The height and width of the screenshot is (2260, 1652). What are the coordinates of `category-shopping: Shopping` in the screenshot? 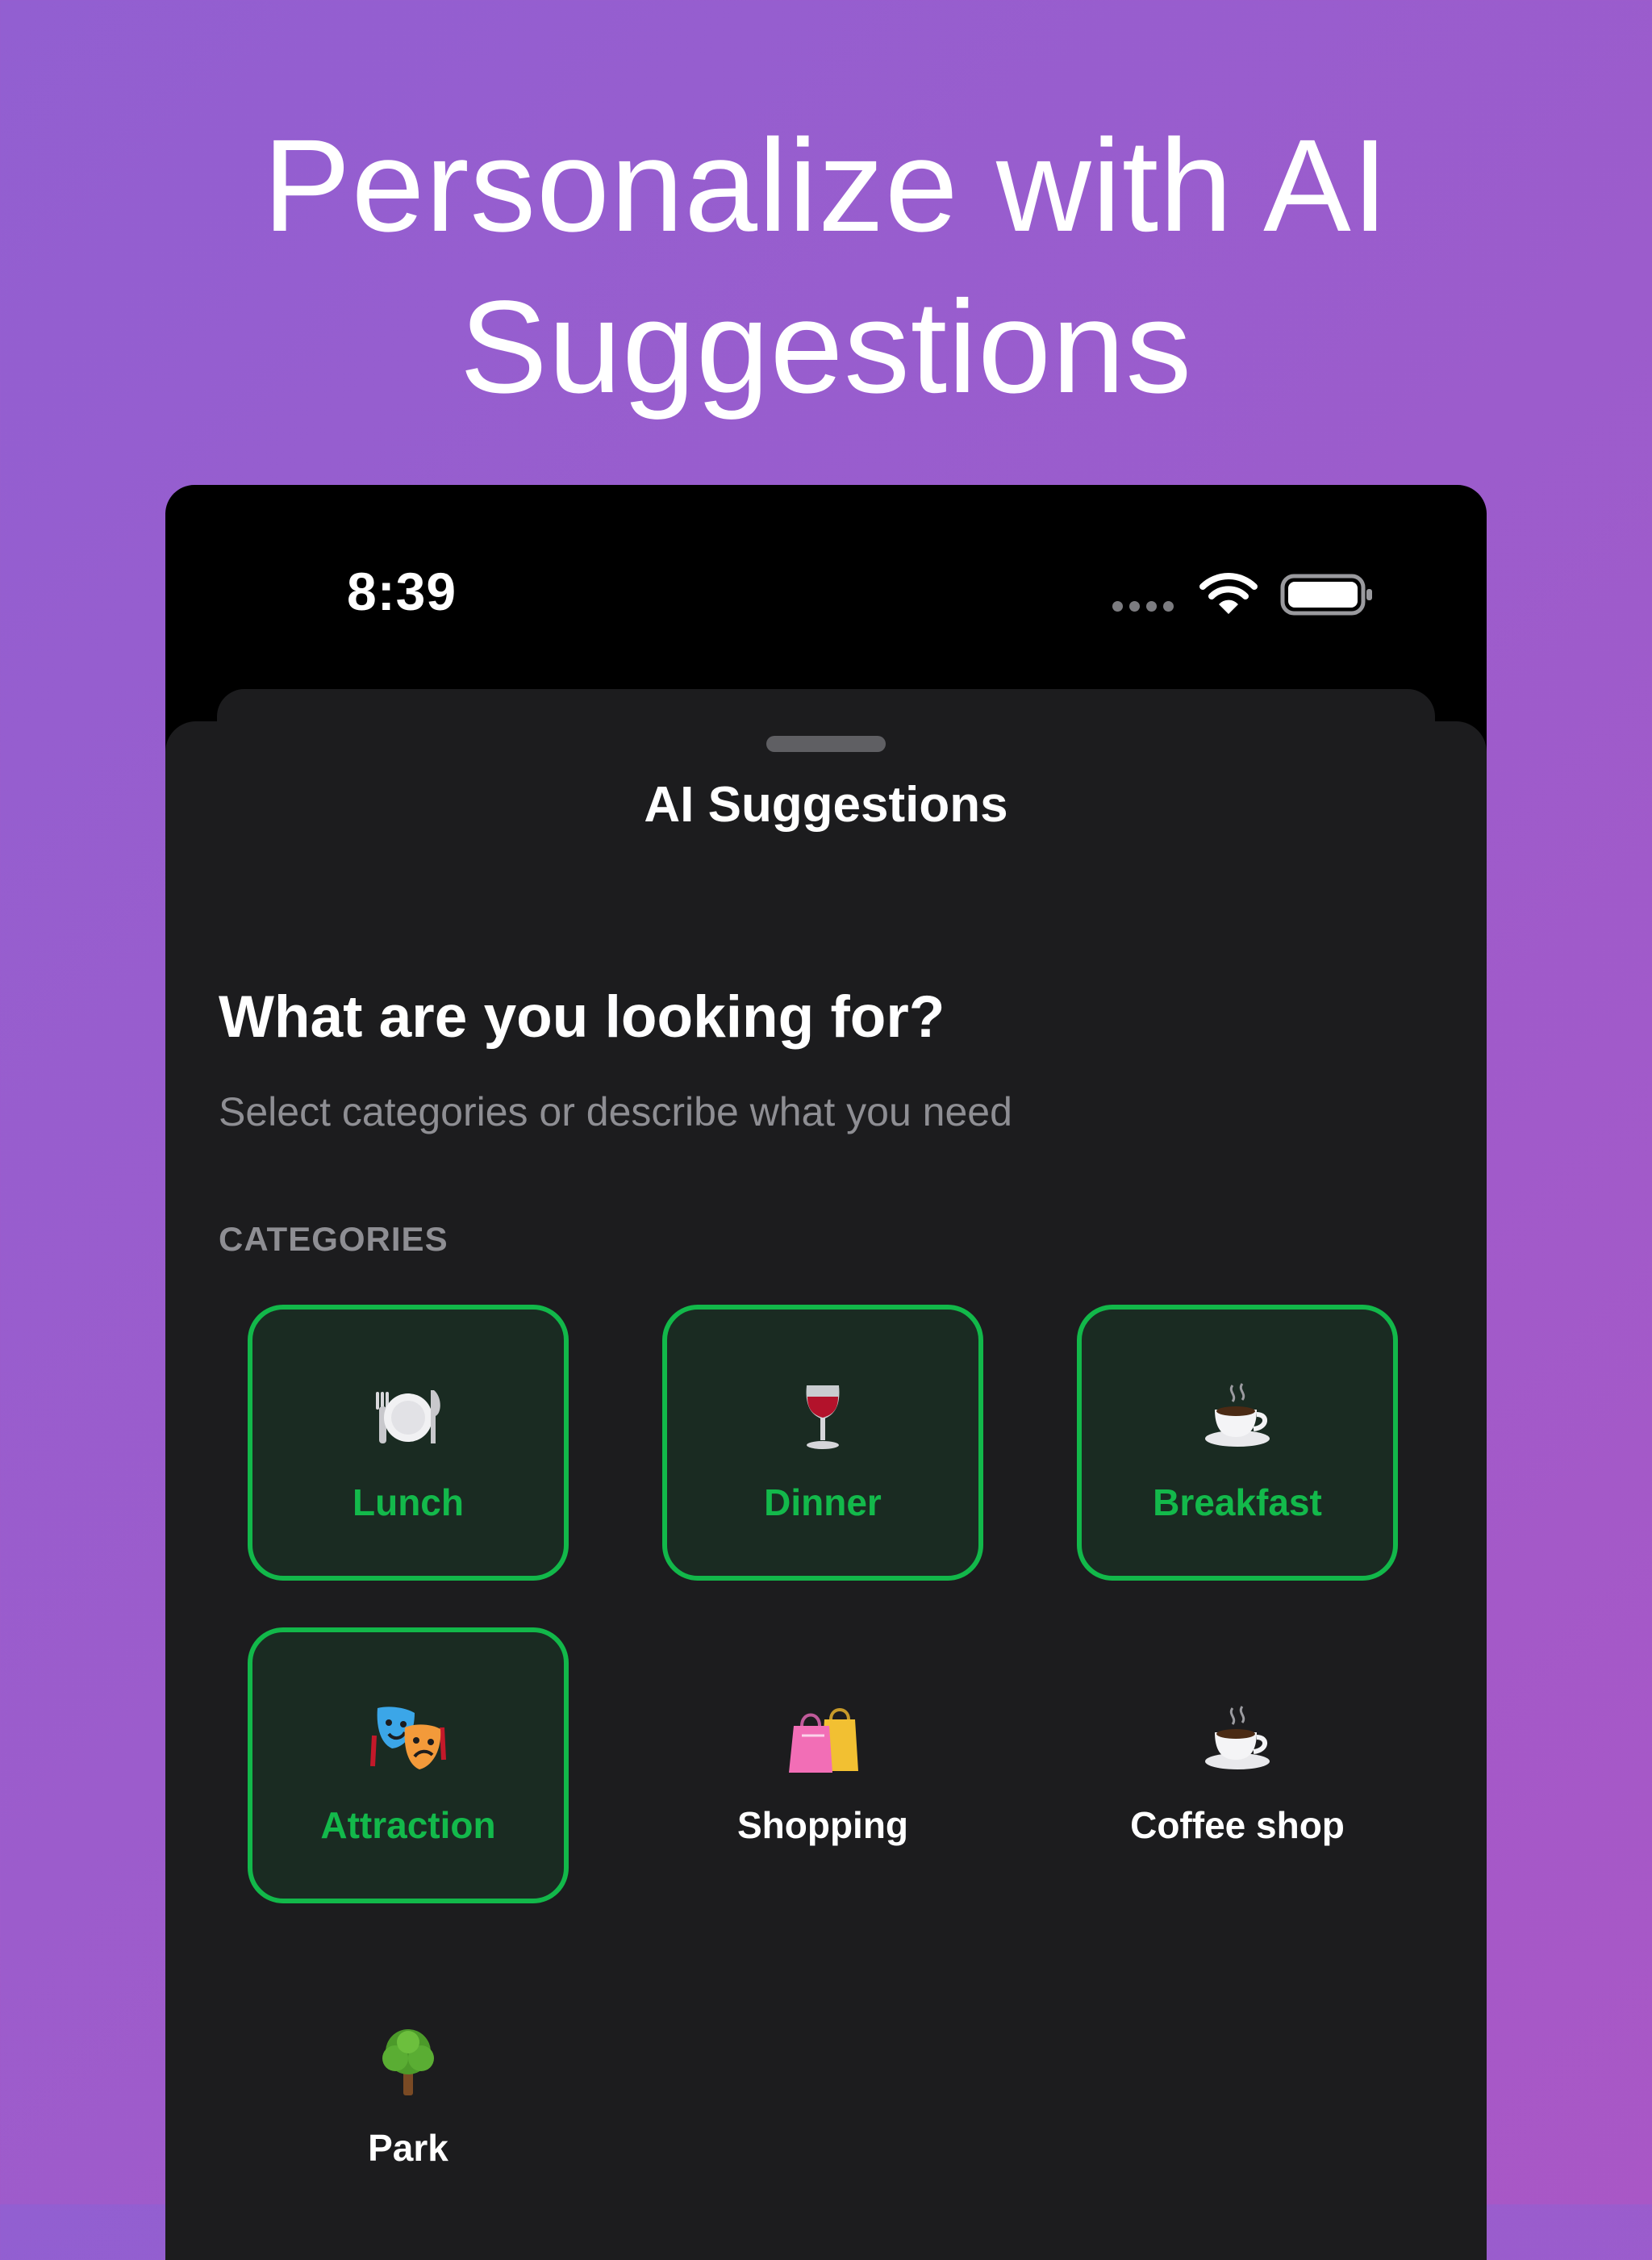 It's located at (822, 1765).